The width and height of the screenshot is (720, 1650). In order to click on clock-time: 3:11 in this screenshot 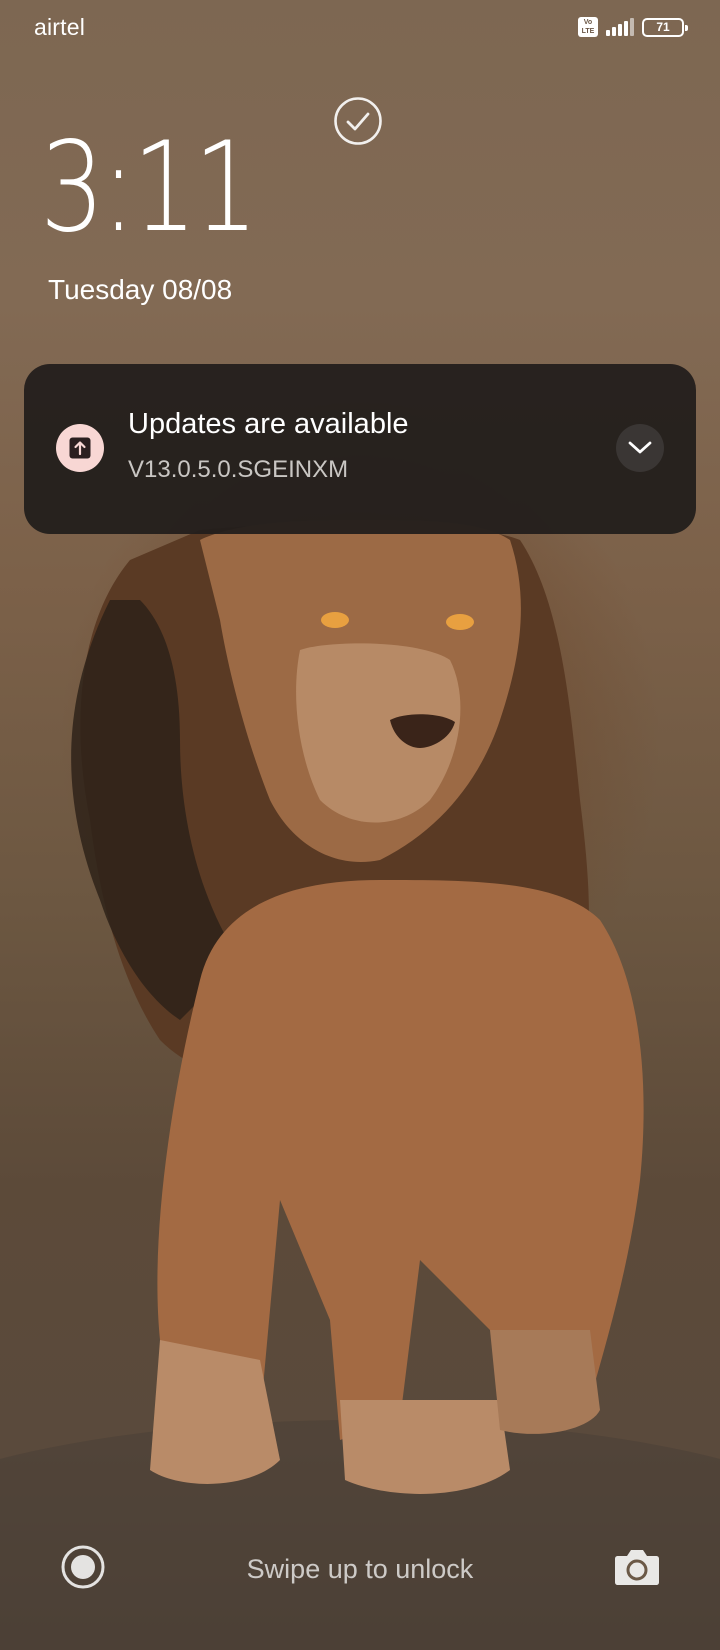, I will do `click(149, 188)`.